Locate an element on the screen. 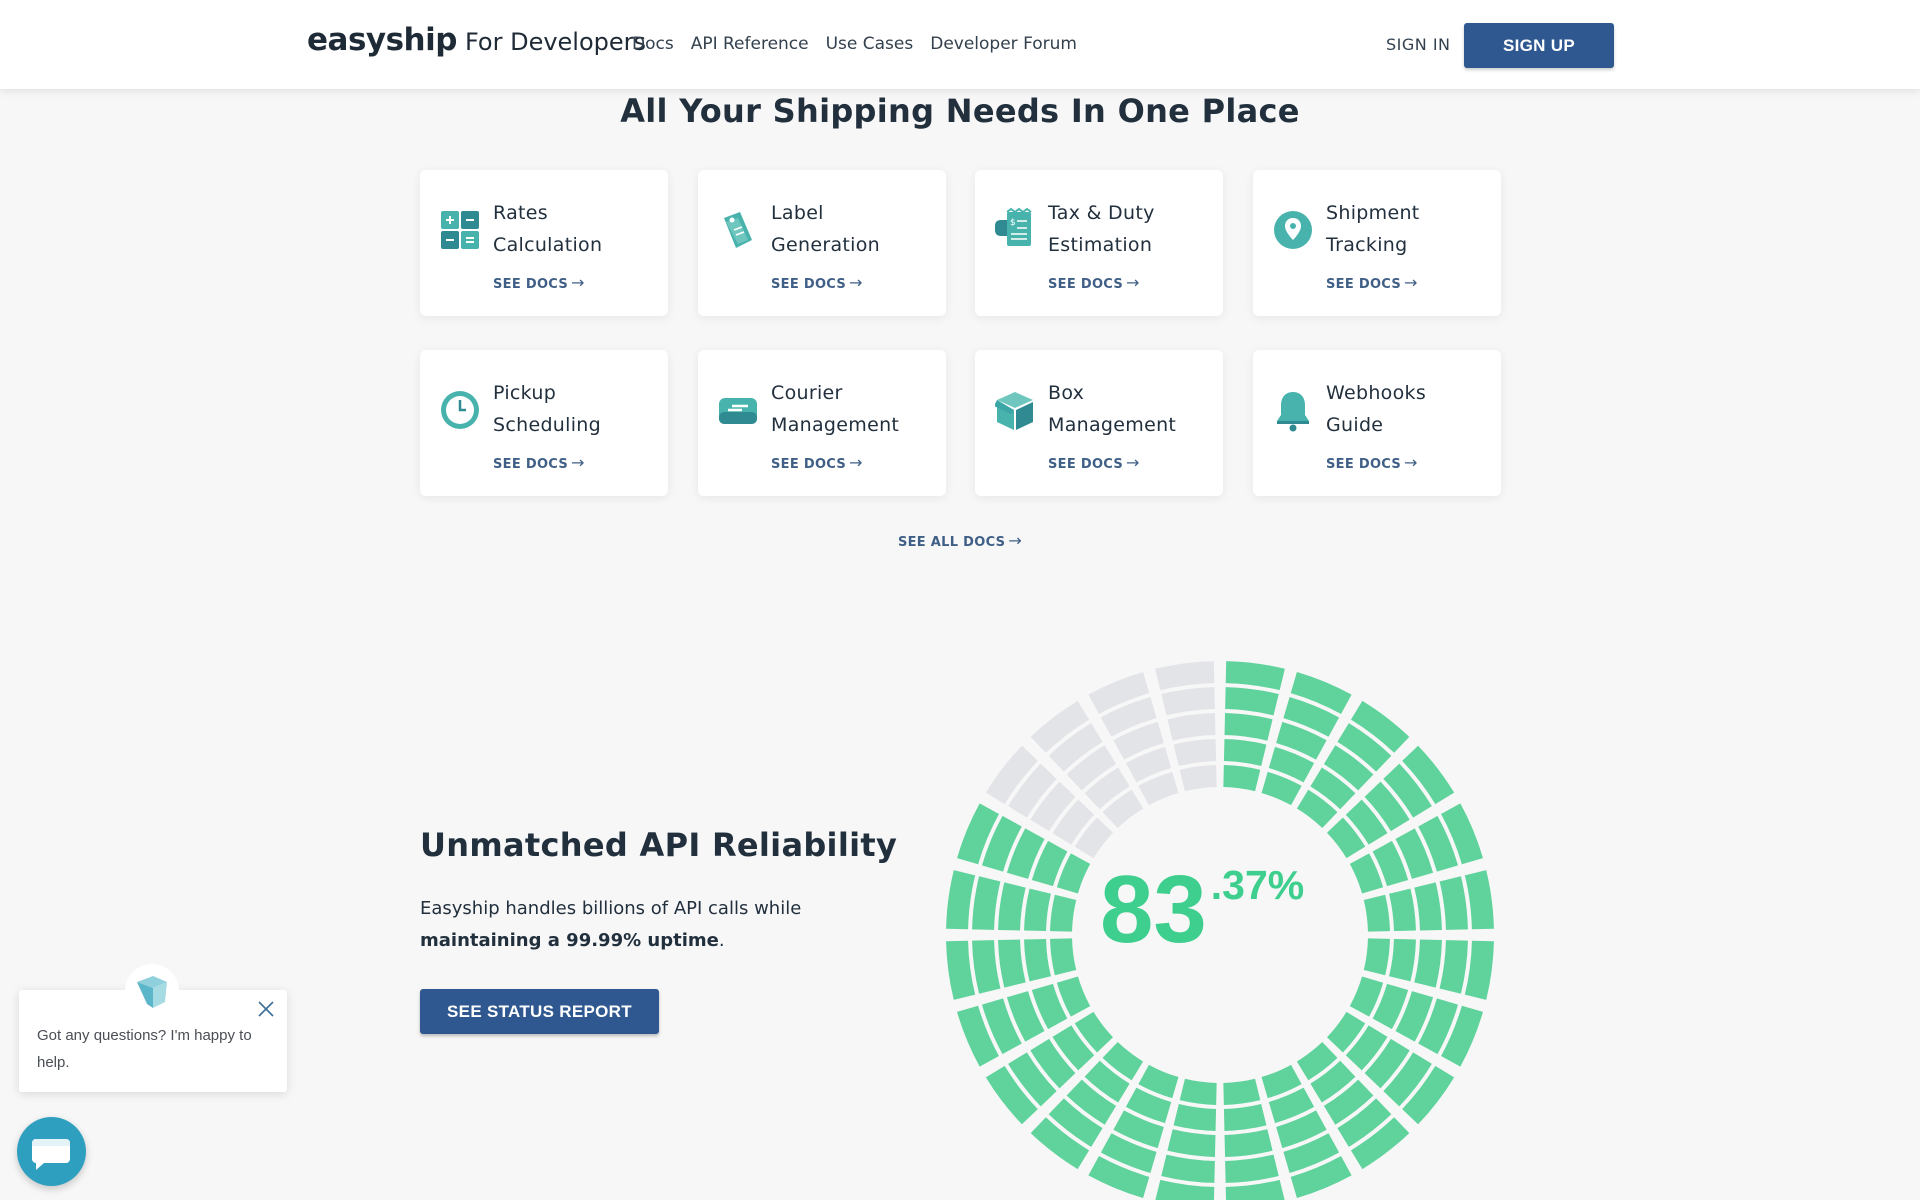  card-title-line1: Label is located at coordinates (797, 213).